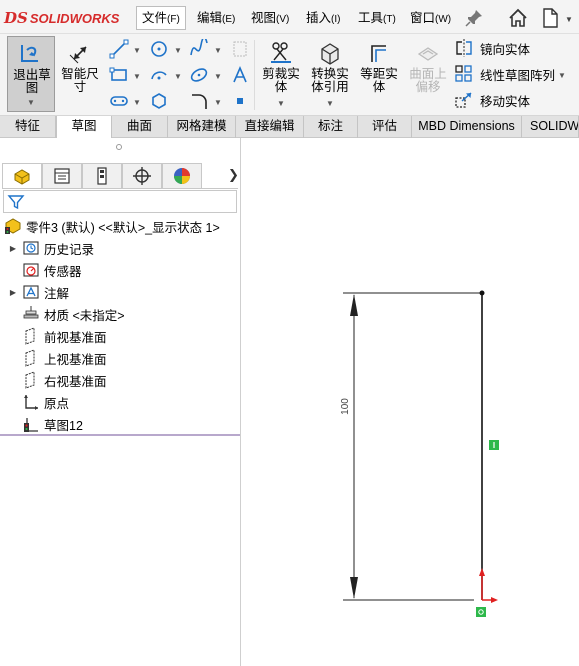  I want to click on tab-markup: 标注, so click(331, 127).